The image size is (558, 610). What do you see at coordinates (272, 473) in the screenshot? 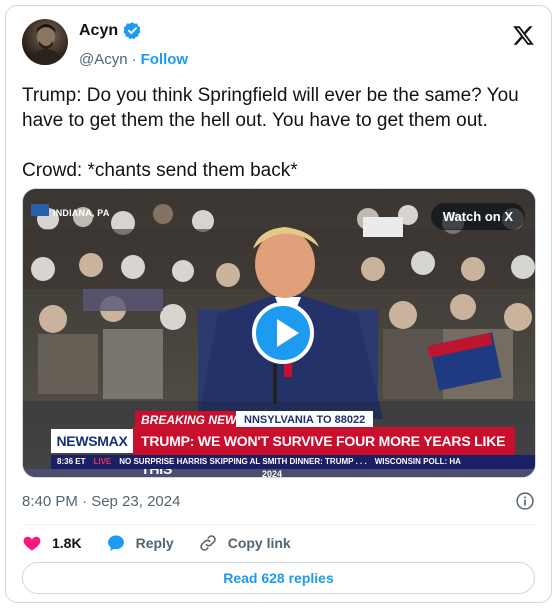
I see `ticker-year: 2024` at bounding box center [272, 473].